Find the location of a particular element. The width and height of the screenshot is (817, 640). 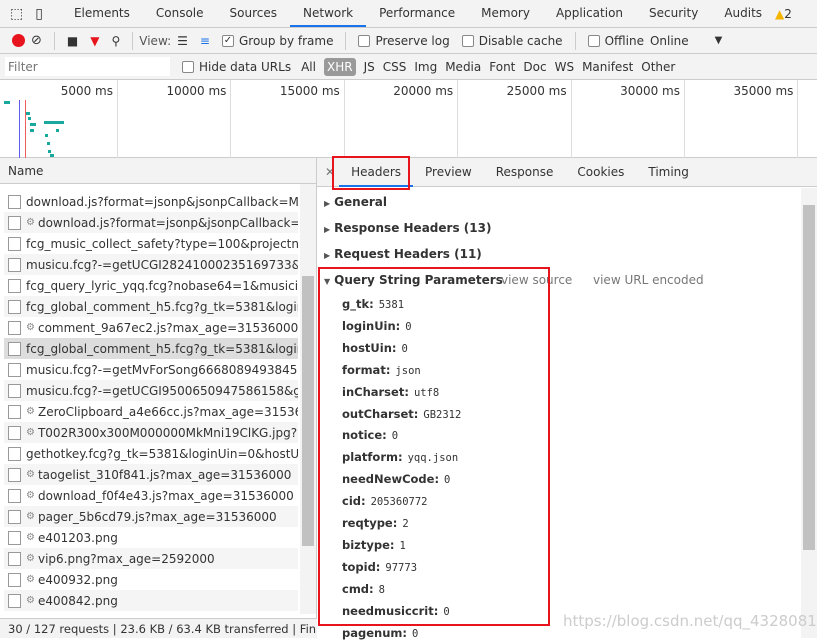

section-0: ▶ General is located at coordinates (355, 202).